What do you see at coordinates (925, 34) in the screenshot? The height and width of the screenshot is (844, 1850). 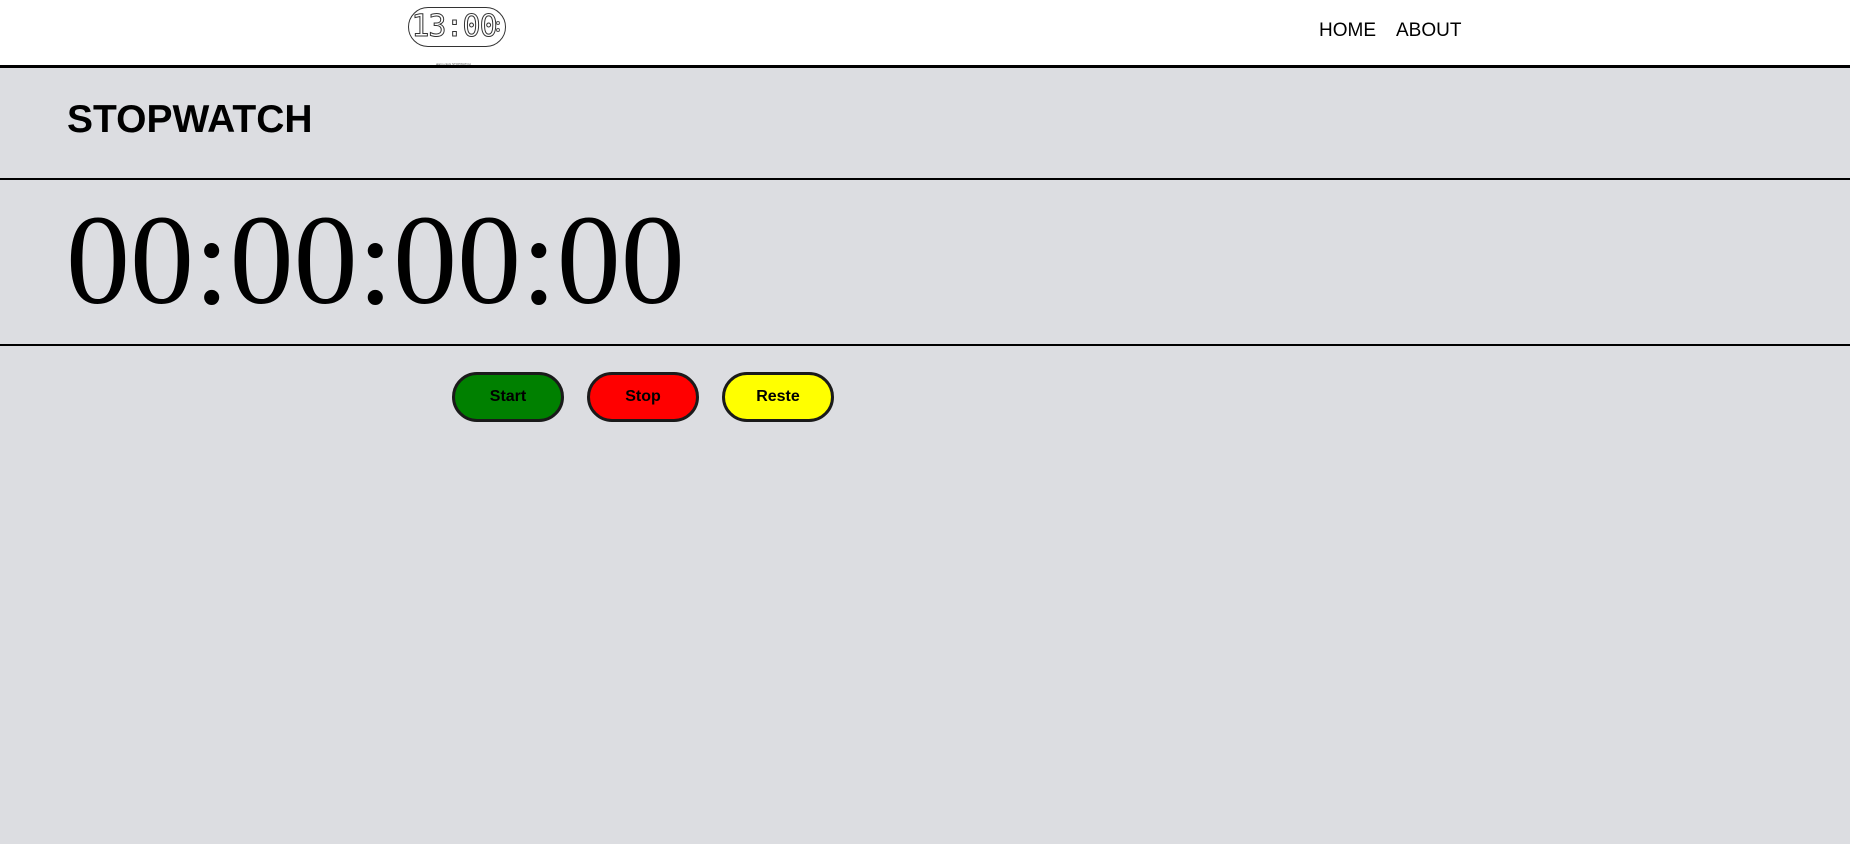 I see `top-navigation-bar: 13:00 alarm clock STOPWATCH HOME ABOUT` at bounding box center [925, 34].